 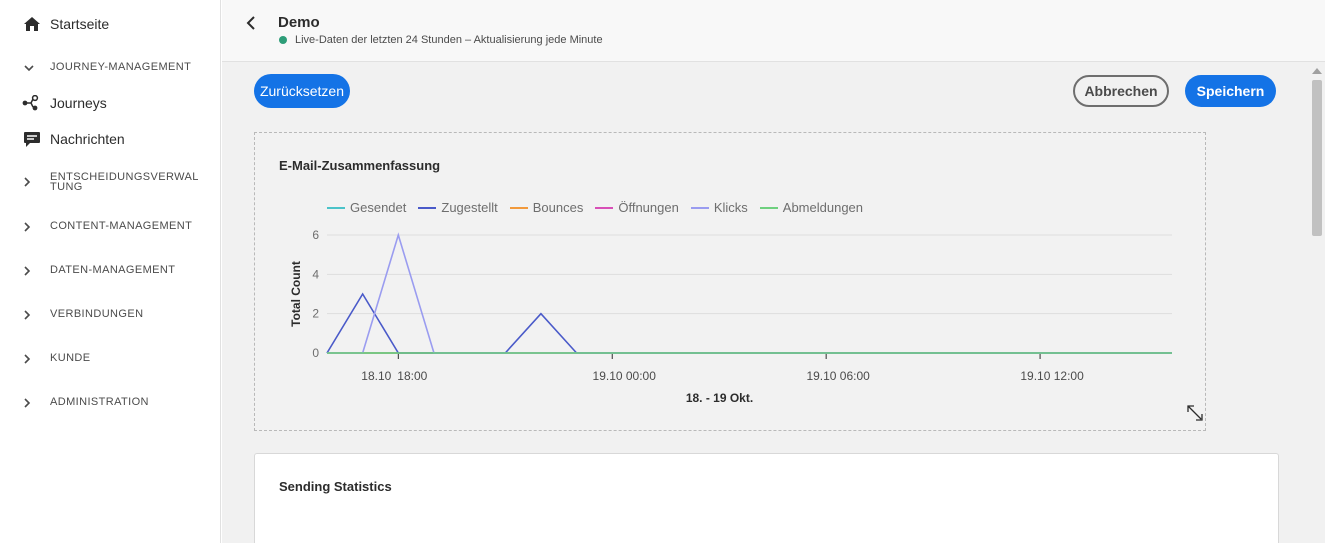 I want to click on x-date-label: 18.10, so click(x=376, y=376).